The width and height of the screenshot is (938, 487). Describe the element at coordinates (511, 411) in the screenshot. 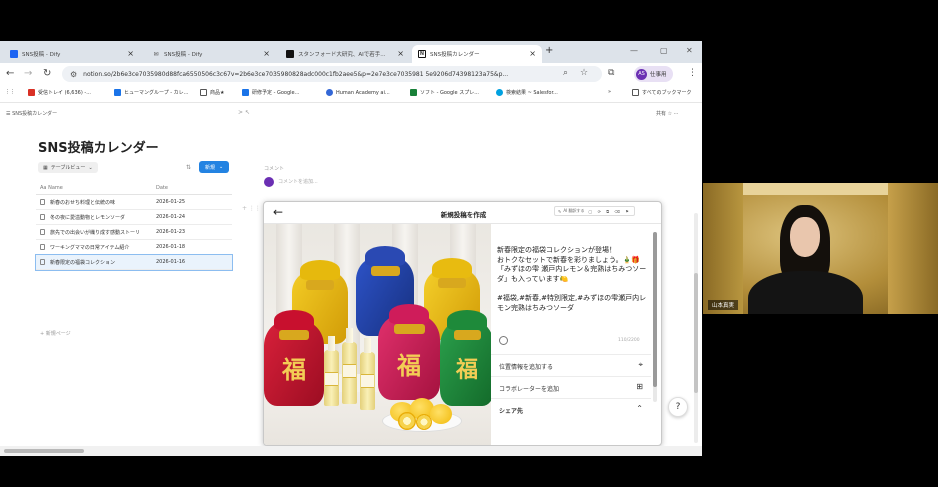

I see `share-to-label: シェア先` at that location.